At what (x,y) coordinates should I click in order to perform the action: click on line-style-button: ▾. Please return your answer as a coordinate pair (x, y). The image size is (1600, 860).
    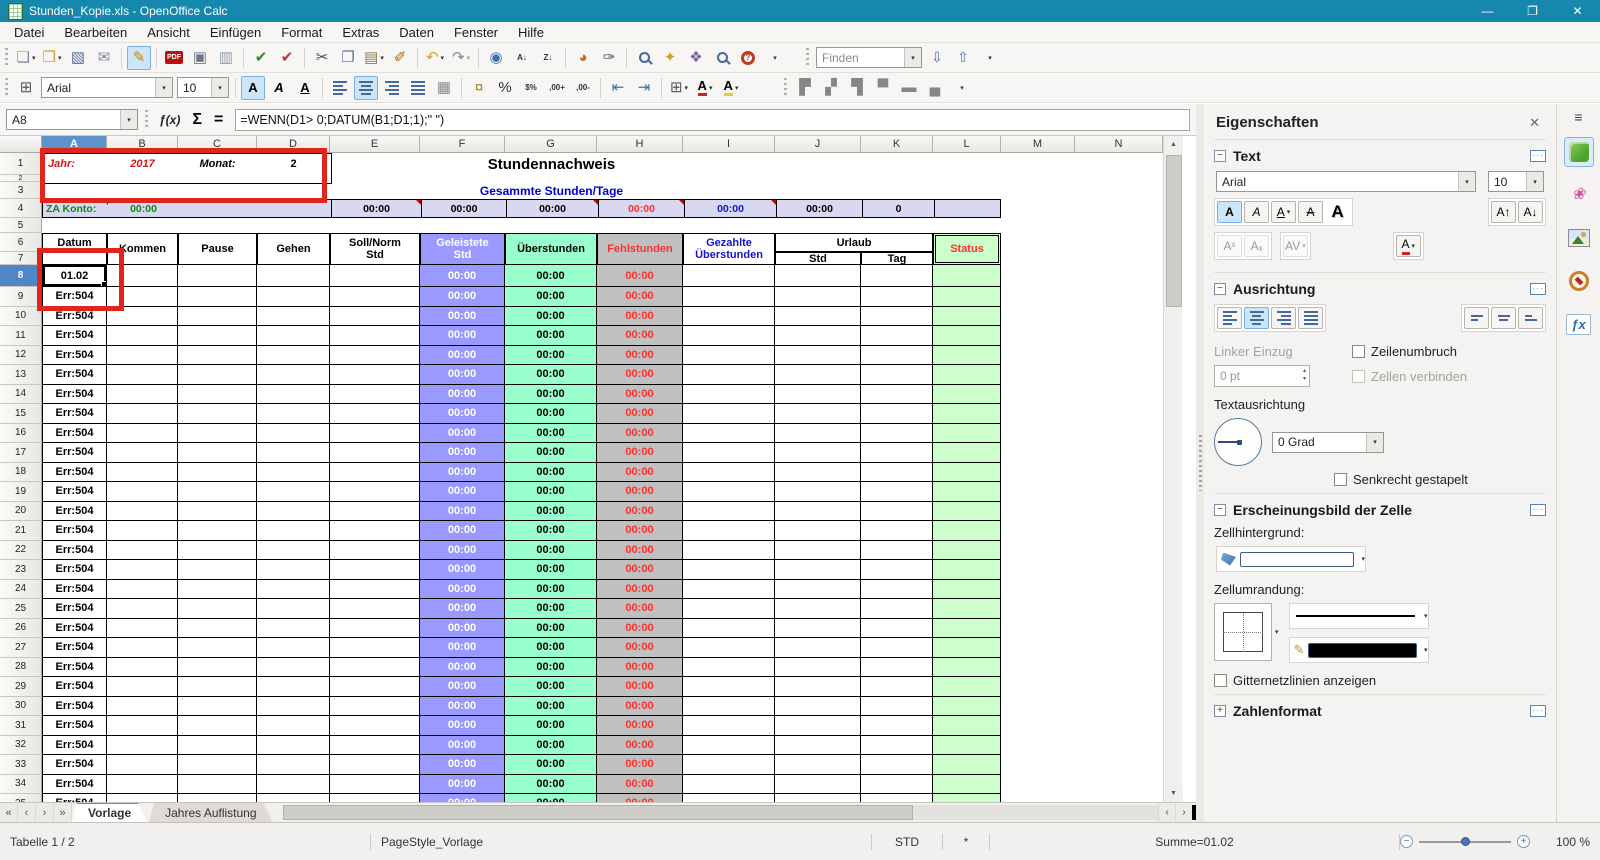
    Looking at the image, I should click on (1358, 616).